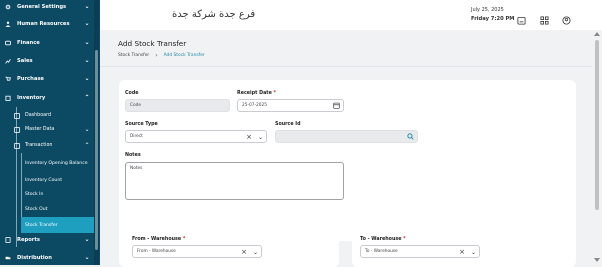  What do you see at coordinates (597, 34) in the screenshot?
I see `scroll-up-icon` at bounding box center [597, 34].